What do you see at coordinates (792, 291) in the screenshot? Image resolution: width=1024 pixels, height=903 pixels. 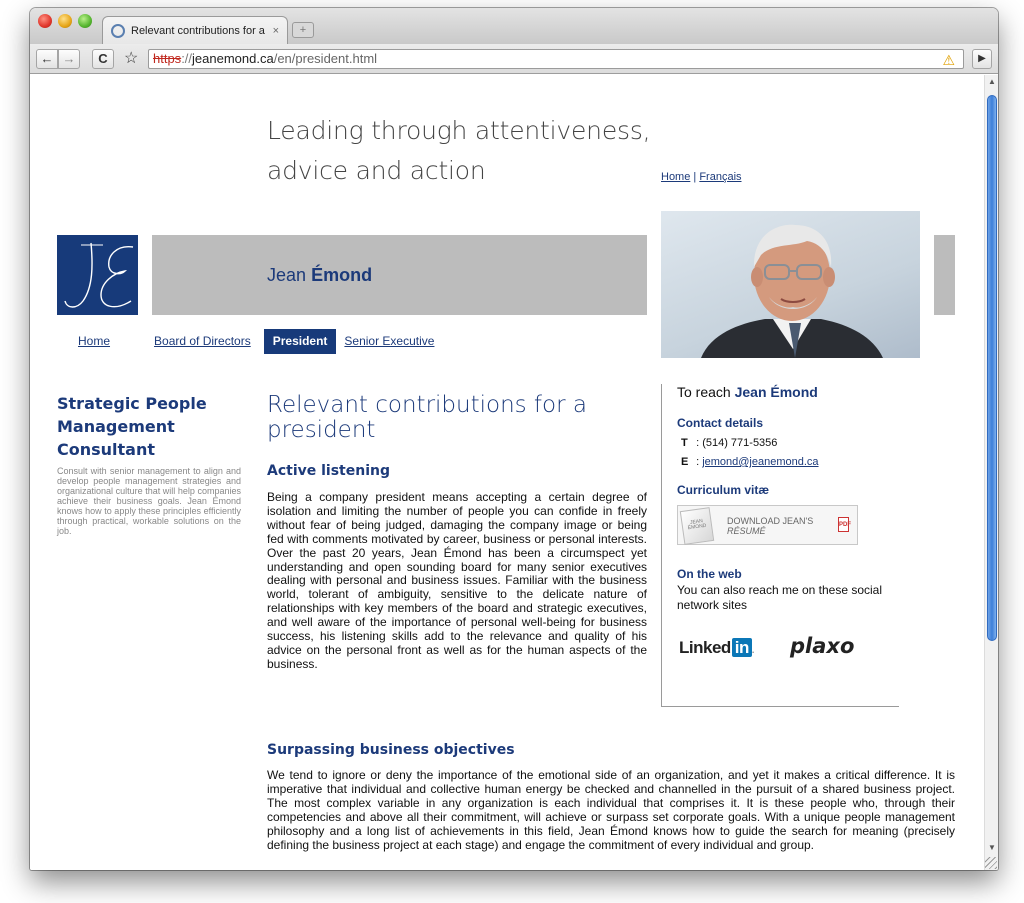 I see `portrait-illustration` at bounding box center [792, 291].